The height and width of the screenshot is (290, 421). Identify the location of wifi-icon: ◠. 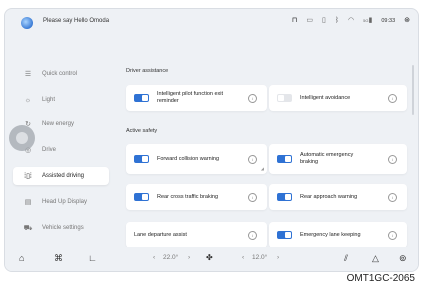
(351, 20).